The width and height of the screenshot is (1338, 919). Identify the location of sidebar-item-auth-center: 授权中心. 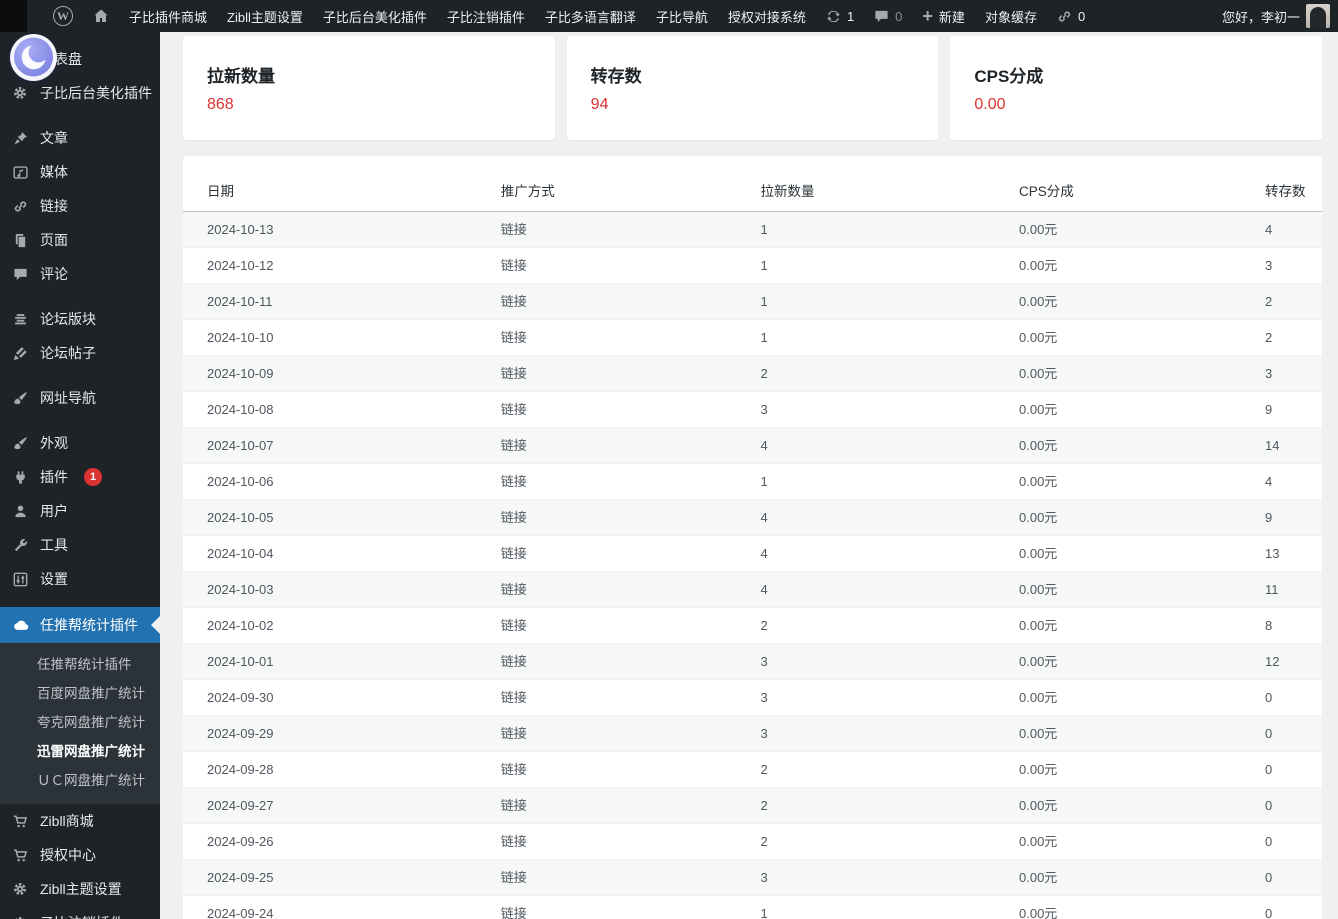
(80, 855).